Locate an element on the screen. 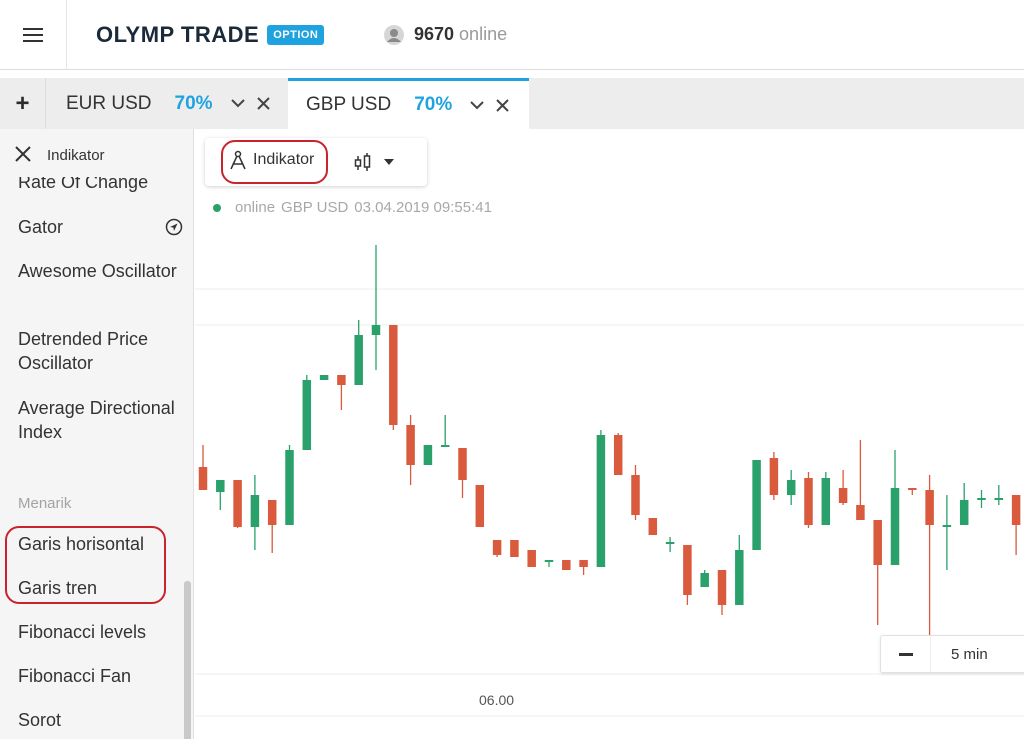 This screenshot has width=1024, height=739. sidebar-item-average-directional-index: Average Directional Index is located at coordinates (100, 420).